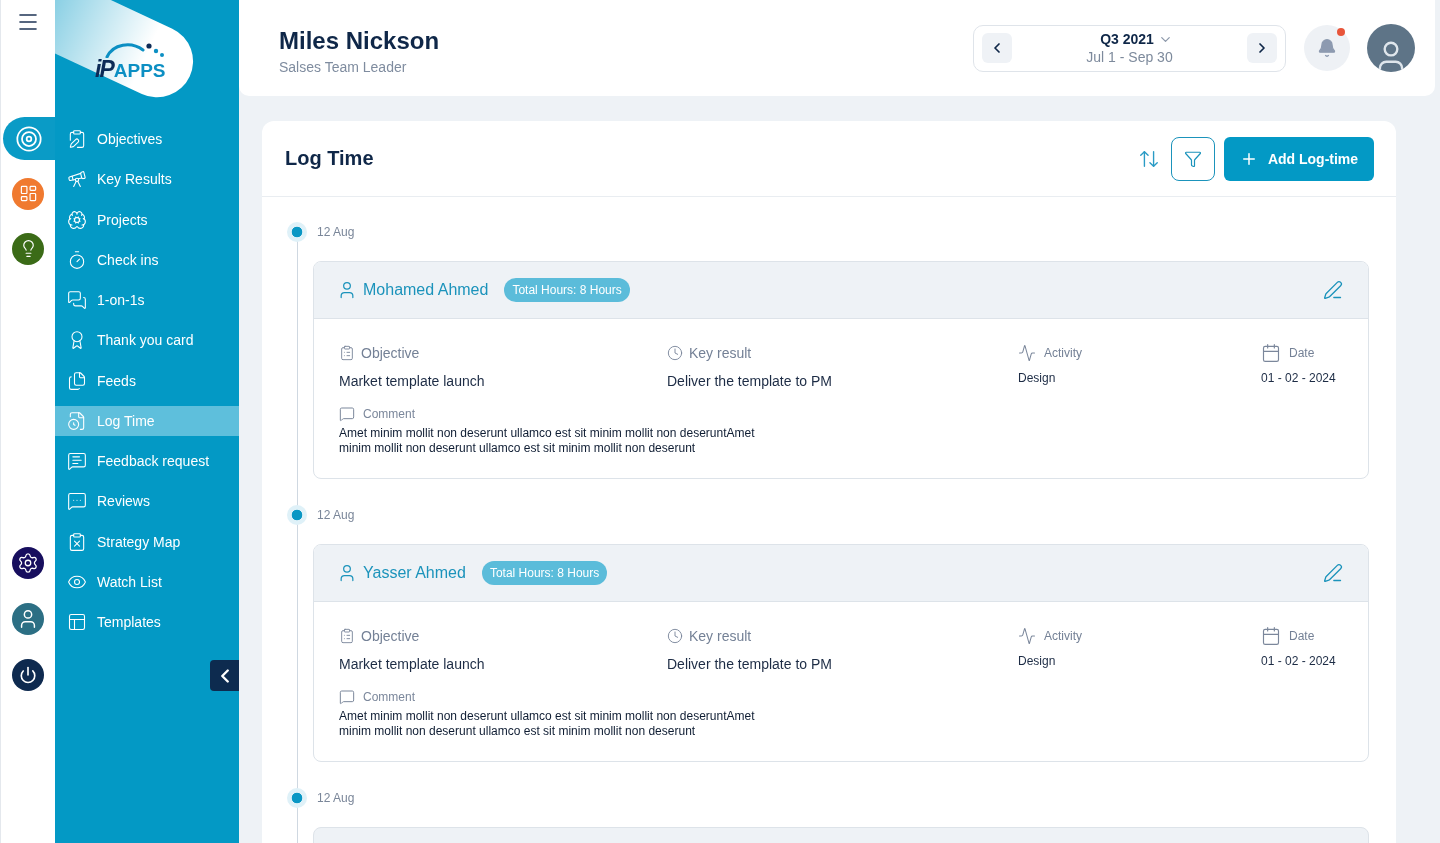 This screenshot has height=843, width=1440. I want to click on clipboard-x-icon, so click(77, 541).